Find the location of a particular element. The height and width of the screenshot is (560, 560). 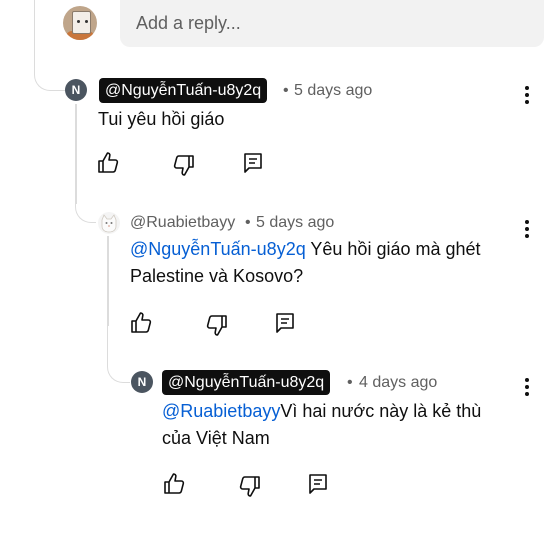

comment-time: 4 days ago is located at coordinates (398, 383).